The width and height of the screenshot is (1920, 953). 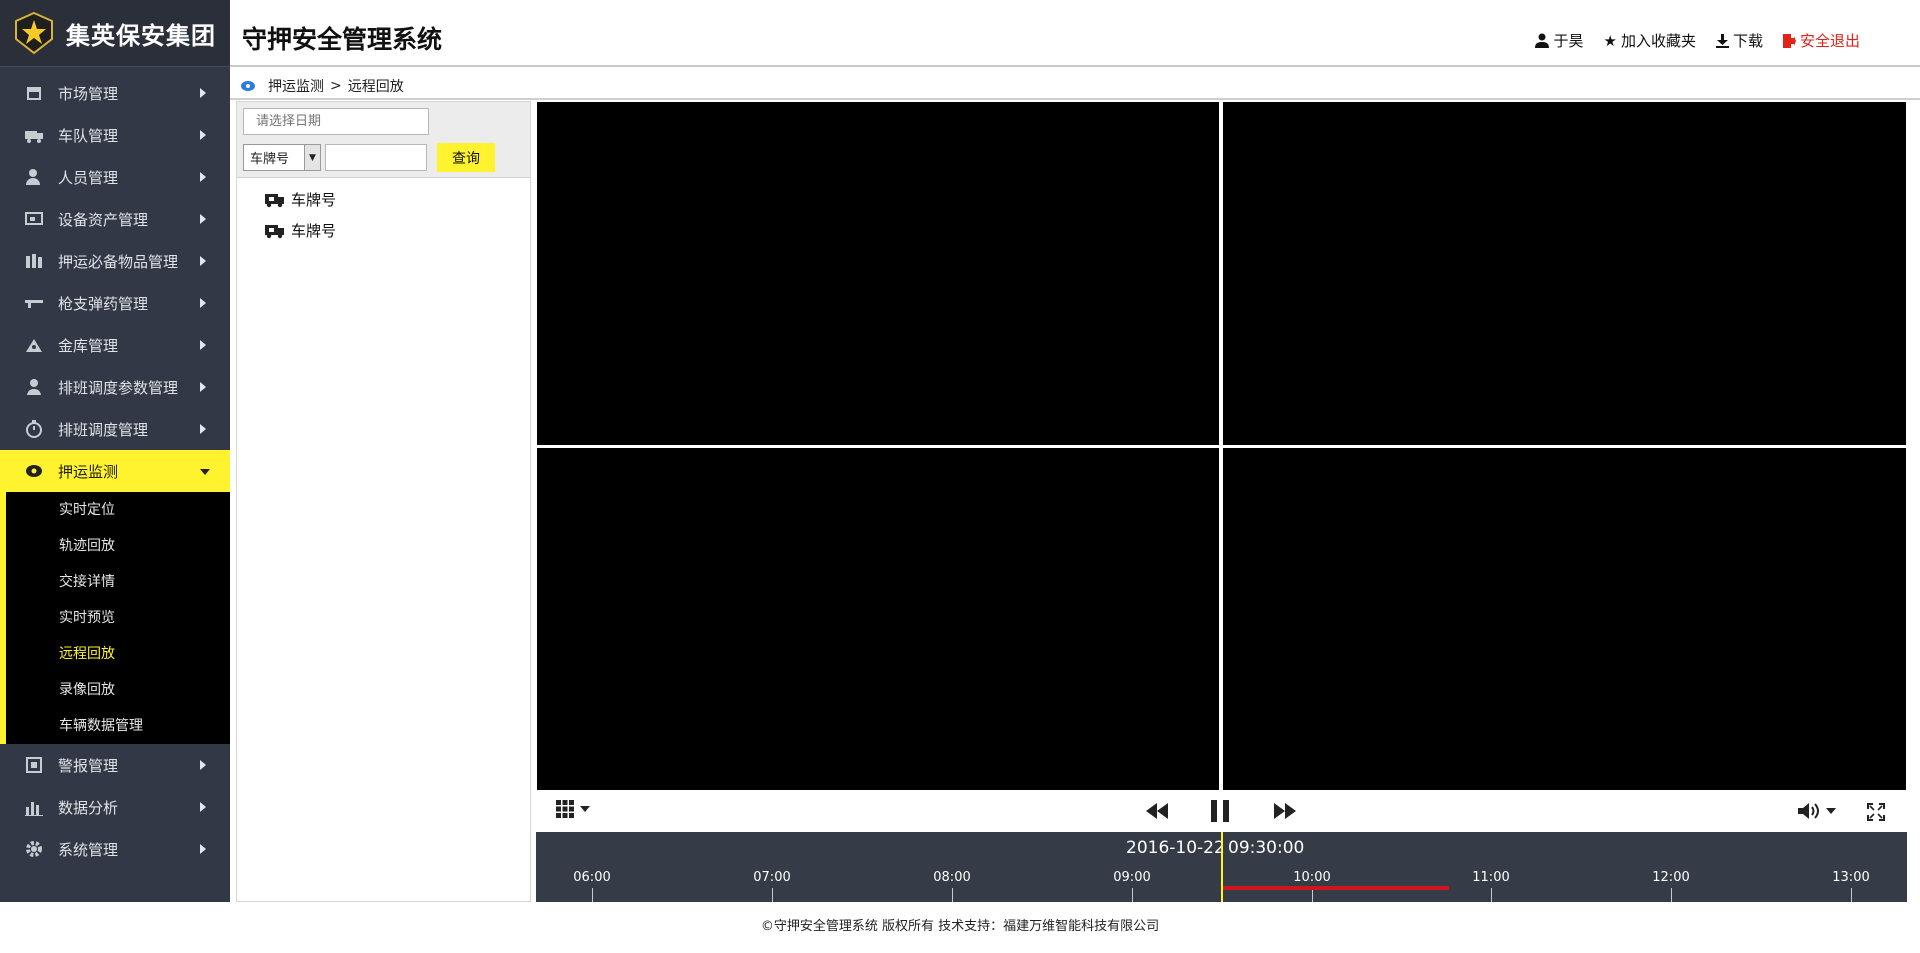 I want to click on supplies-icon, so click(x=34, y=261).